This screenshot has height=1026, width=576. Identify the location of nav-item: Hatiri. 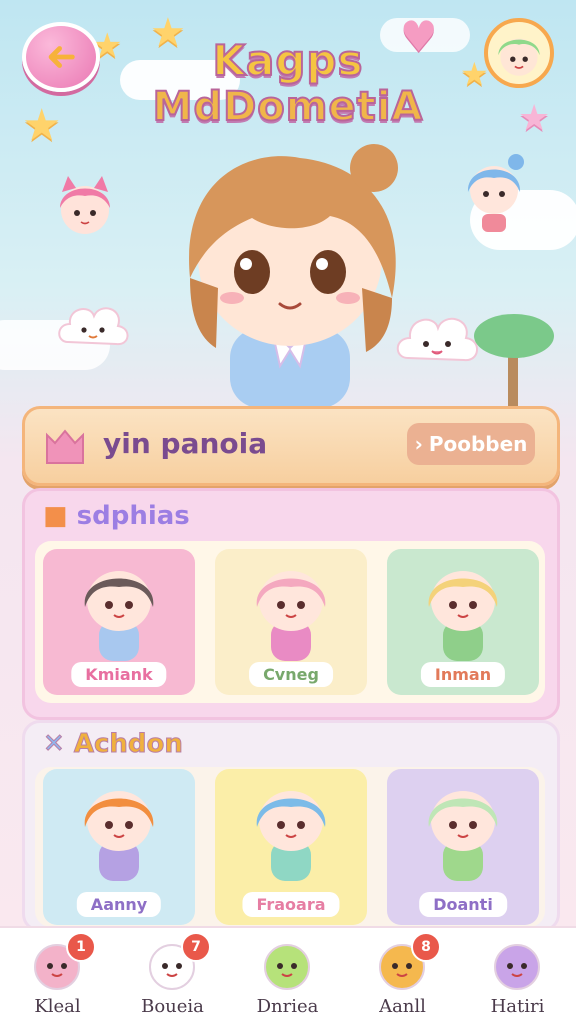
(517, 977).